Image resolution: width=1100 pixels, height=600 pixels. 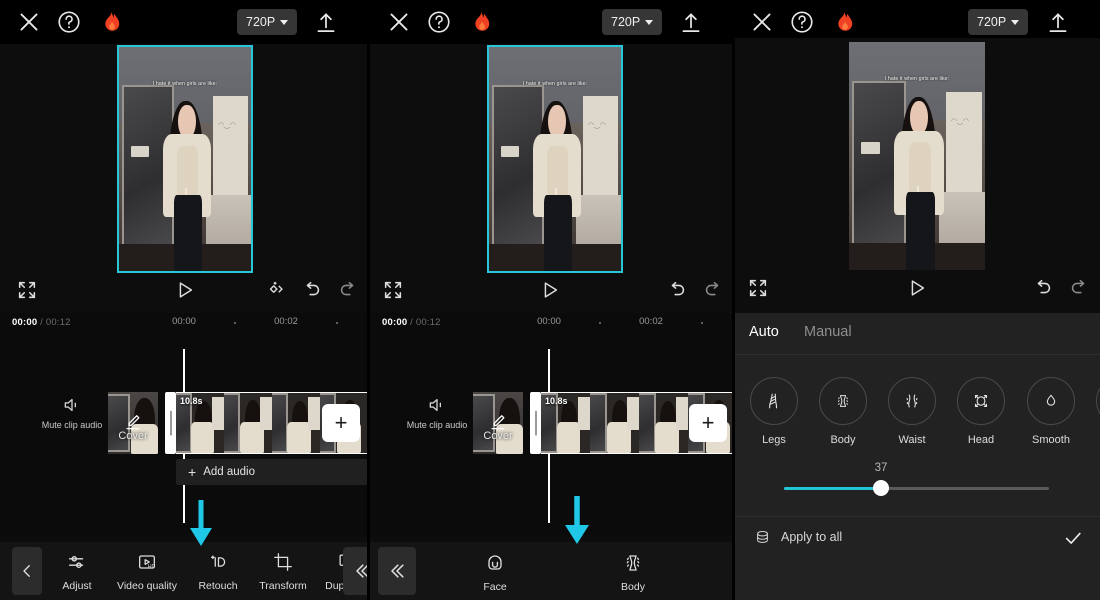 What do you see at coordinates (981, 401) in the screenshot?
I see `head-icon` at bounding box center [981, 401].